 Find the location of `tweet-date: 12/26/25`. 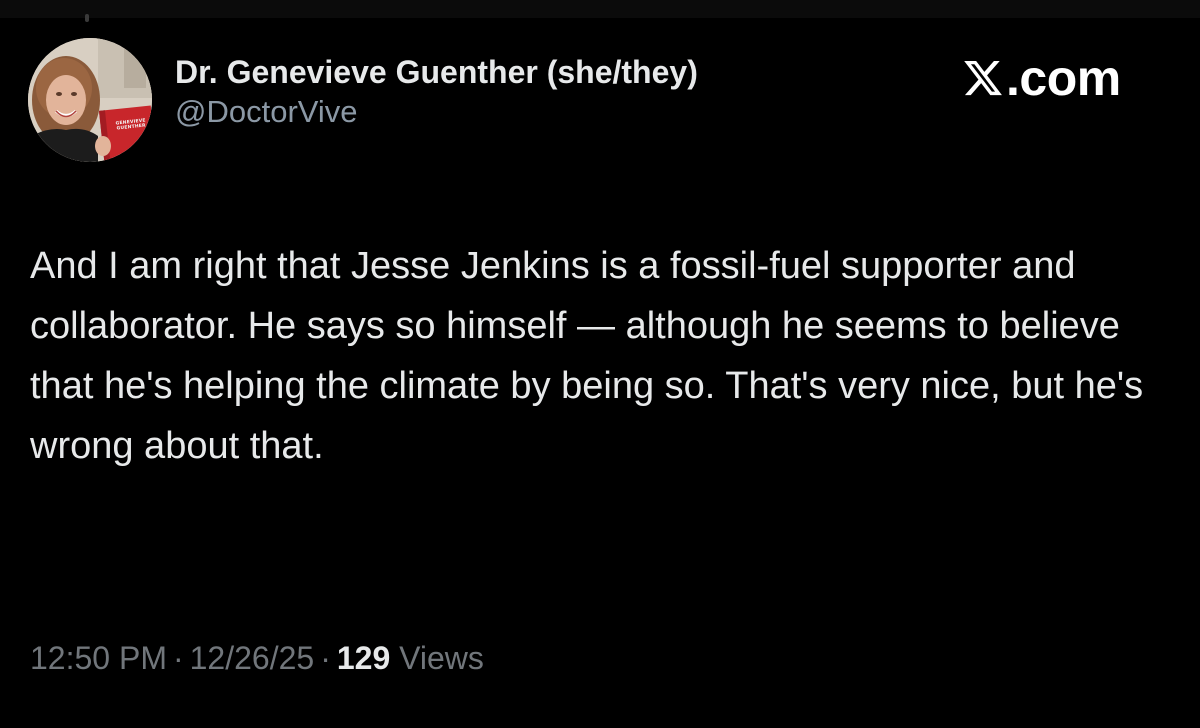

tweet-date: 12/26/25 is located at coordinates (252, 658).